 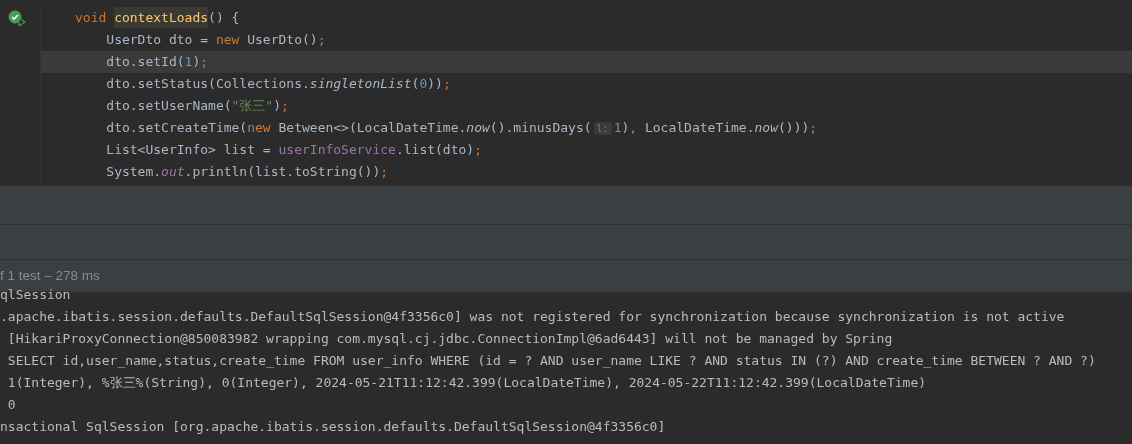 I want to click on code-line: dto.setStatus(Collections.singletonList(0));, so click(x=278, y=84).